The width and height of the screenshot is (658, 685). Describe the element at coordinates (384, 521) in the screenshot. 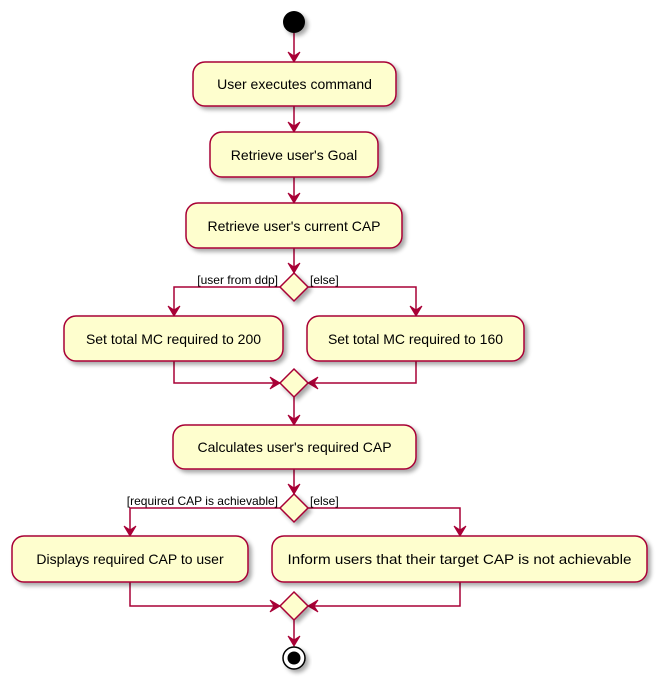

I see `edge-d2-a8` at that location.